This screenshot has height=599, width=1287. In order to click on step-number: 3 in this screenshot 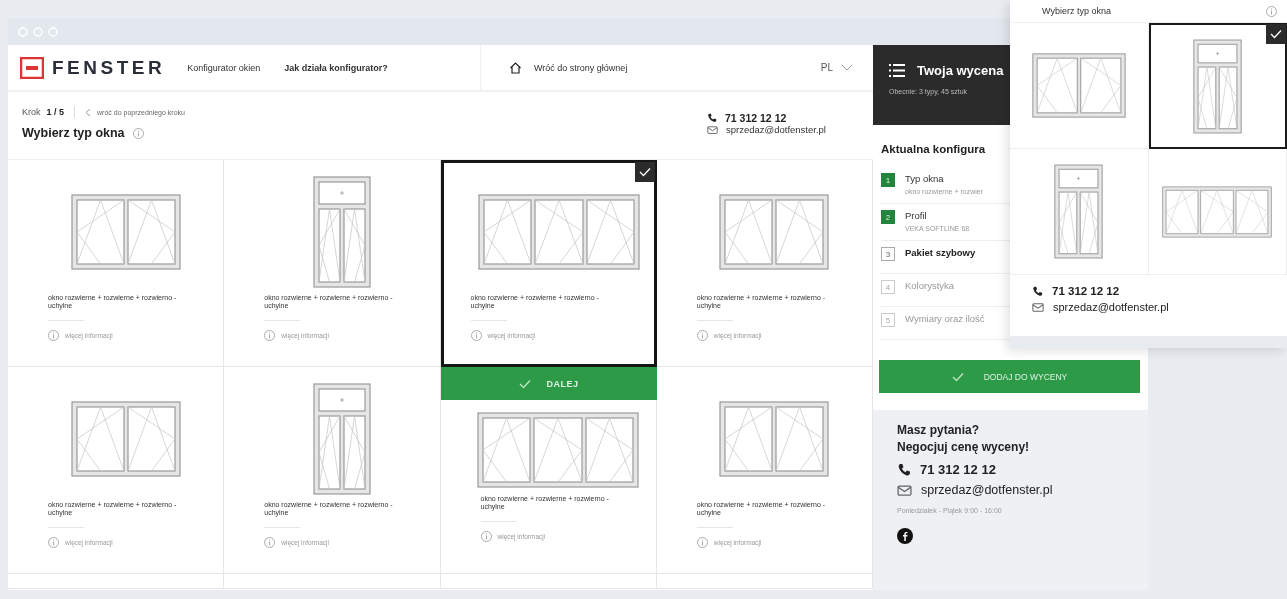, I will do `click(888, 254)`.